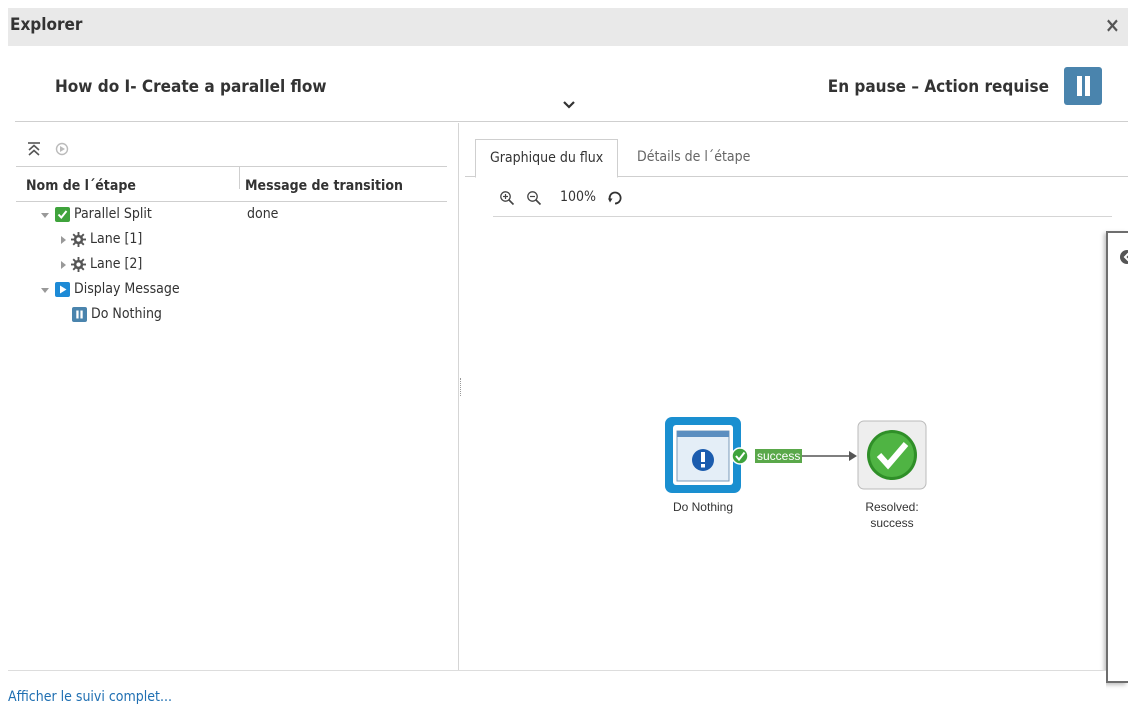  I want to click on zoom-out-icon, so click(534, 198).